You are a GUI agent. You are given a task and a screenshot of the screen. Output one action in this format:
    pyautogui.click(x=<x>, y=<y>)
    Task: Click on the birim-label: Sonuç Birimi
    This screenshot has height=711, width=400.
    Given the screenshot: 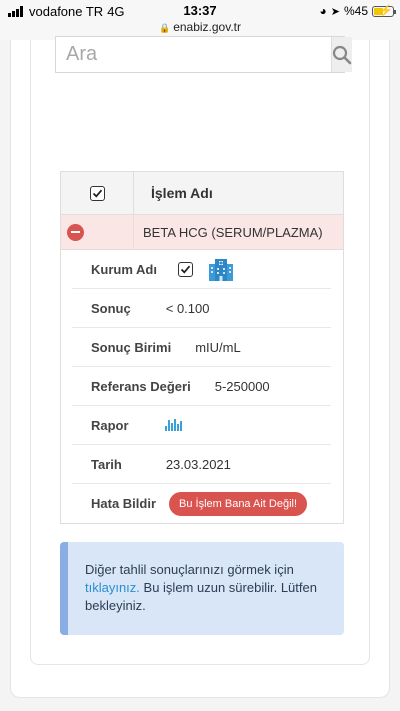 What is the action you would take?
    pyautogui.click(x=131, y=347)
    